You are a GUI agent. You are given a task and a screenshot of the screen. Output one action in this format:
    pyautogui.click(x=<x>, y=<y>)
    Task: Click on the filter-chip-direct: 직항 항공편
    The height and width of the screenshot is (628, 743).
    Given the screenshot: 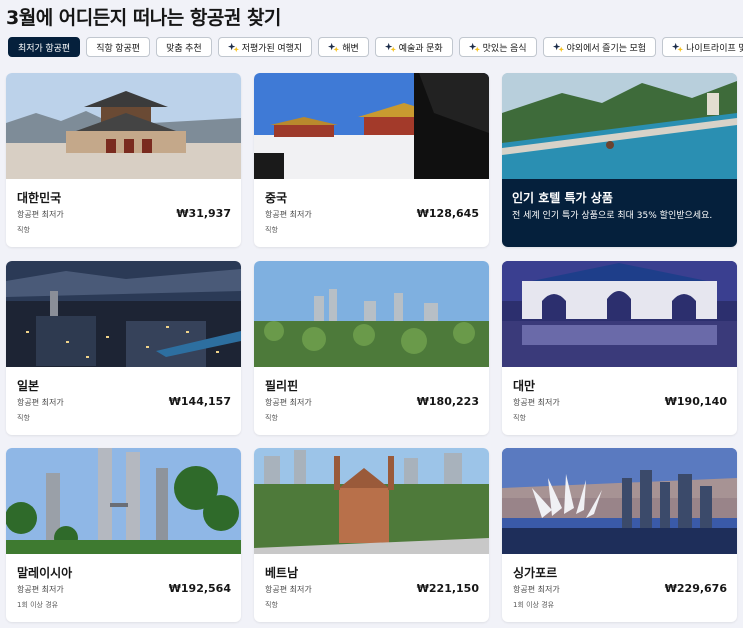 What is the action you would take?
    pyautogui.click(x=118, y=47)
    